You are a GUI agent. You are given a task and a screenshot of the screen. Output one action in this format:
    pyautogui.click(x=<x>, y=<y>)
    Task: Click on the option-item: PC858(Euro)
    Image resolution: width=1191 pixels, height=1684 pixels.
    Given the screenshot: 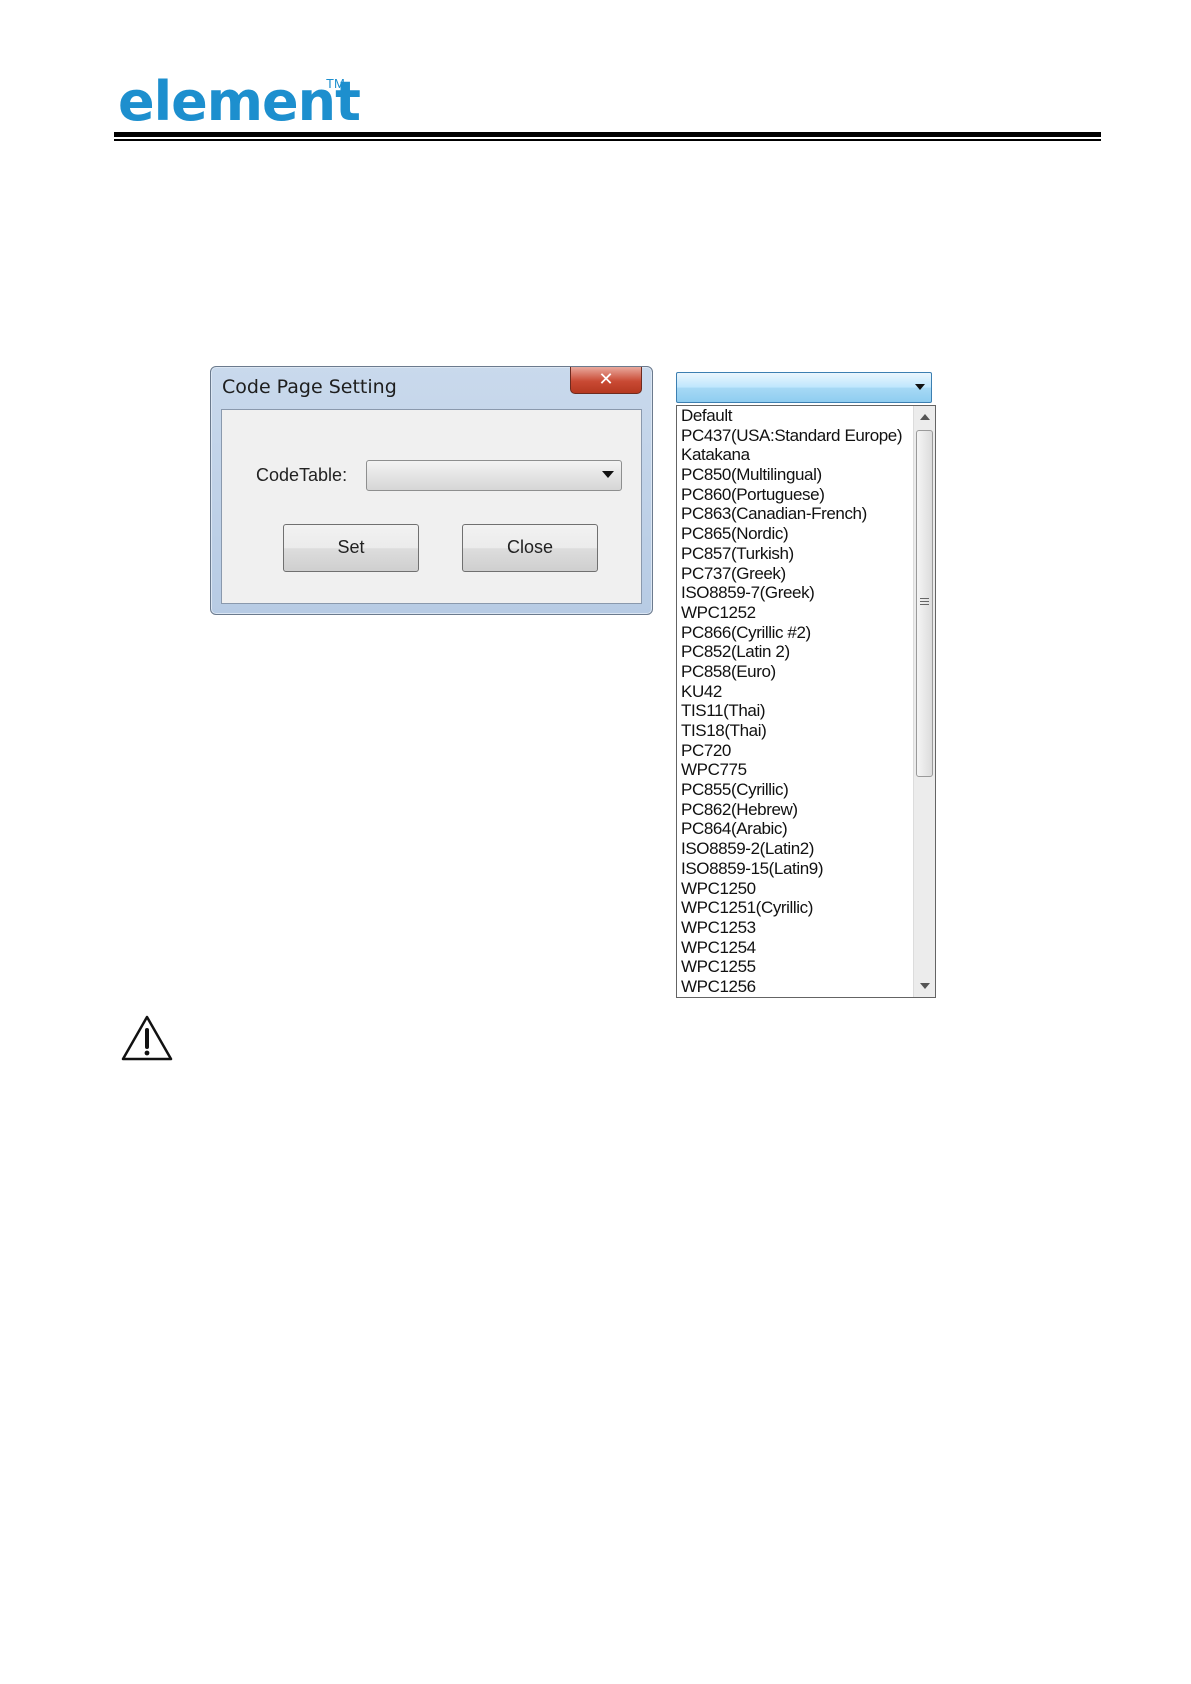 What is the action you would take?
    pyautogui.click(x=791, y=672)
    